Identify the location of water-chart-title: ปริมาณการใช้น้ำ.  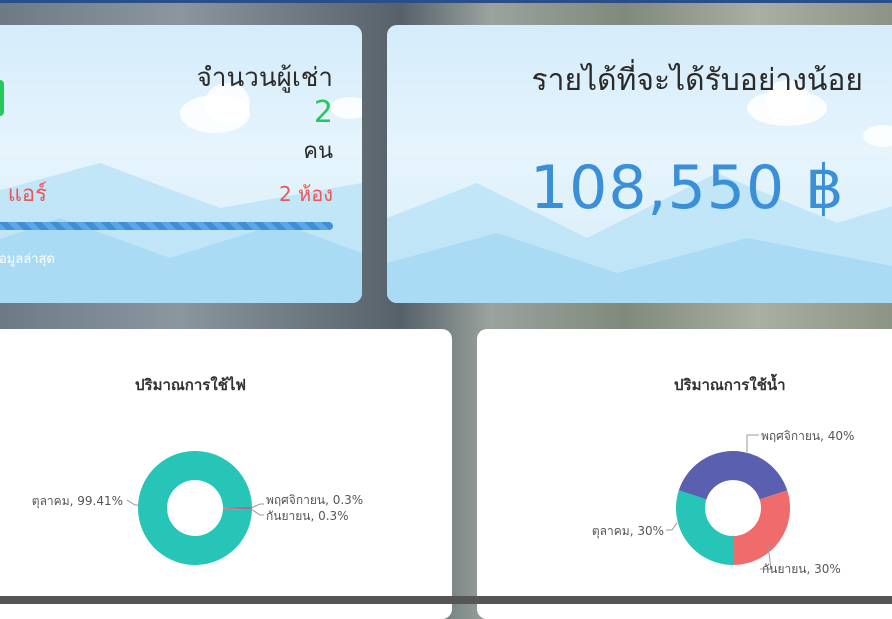
(730, 385).